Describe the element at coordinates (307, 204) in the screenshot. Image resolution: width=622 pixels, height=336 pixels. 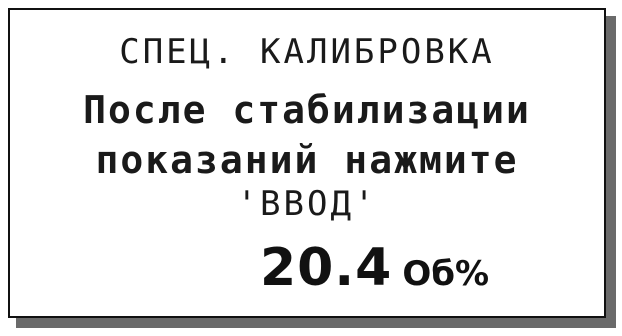
I see `instruction-line-3: 'ВВОД'` at that location.